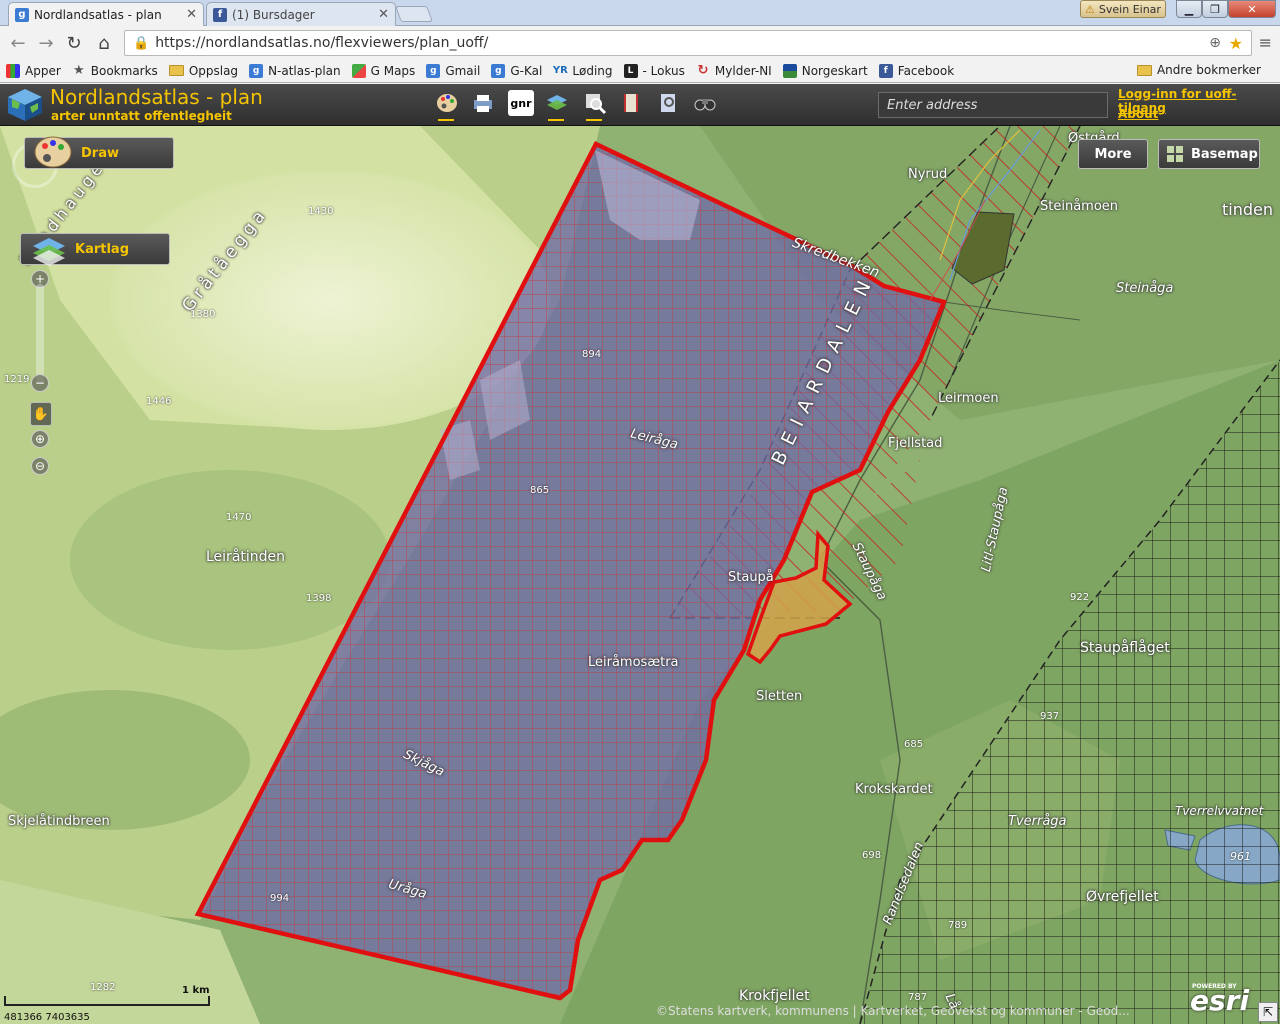  Describe the element at coordinates (41, 414) in the screenshot. I see `pan-hand-icon: ✋` at that location.